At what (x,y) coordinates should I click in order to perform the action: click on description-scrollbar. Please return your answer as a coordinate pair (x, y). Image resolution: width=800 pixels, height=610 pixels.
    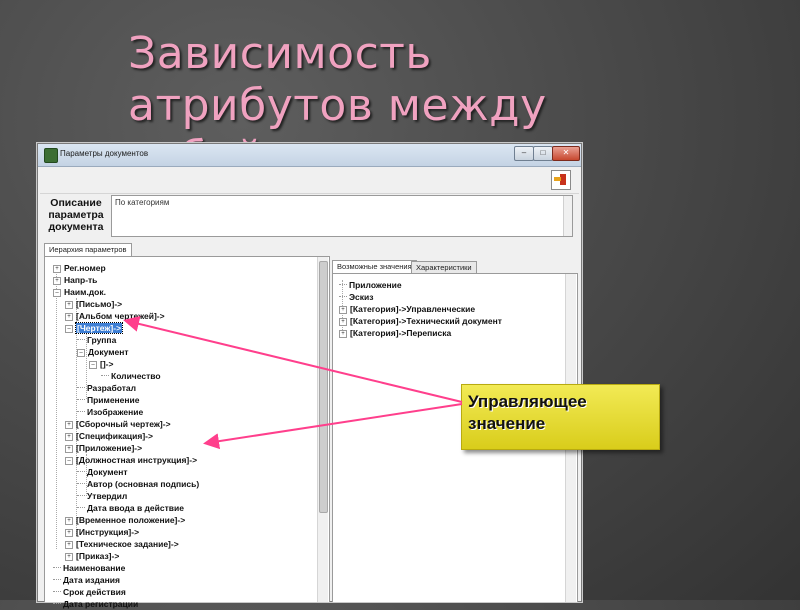
    Looking at the image, I should click on (567, 216).